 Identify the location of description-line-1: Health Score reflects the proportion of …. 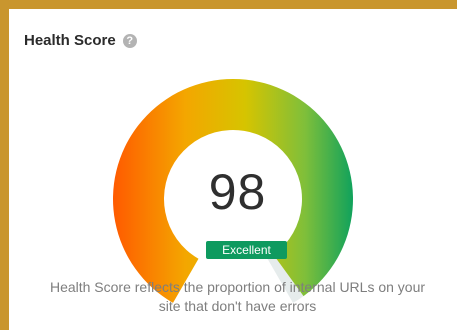
(237, 287).